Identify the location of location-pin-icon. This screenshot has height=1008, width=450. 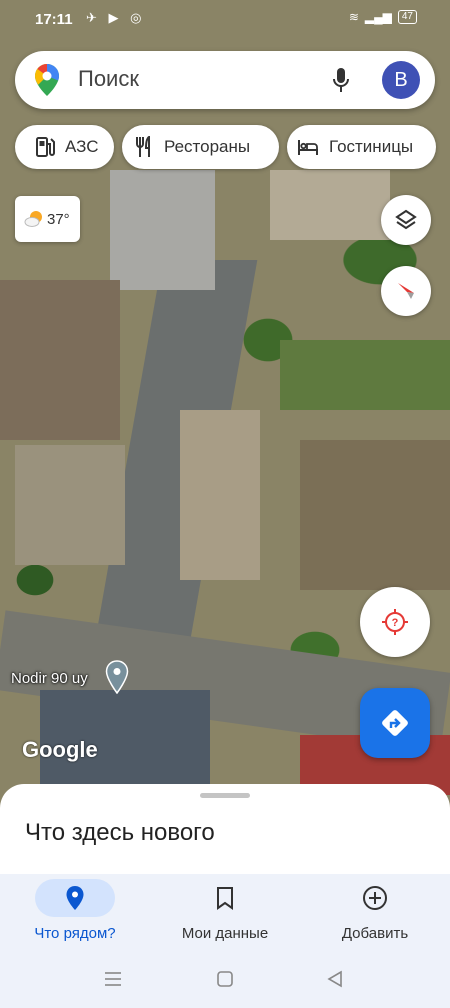
(75, 898).